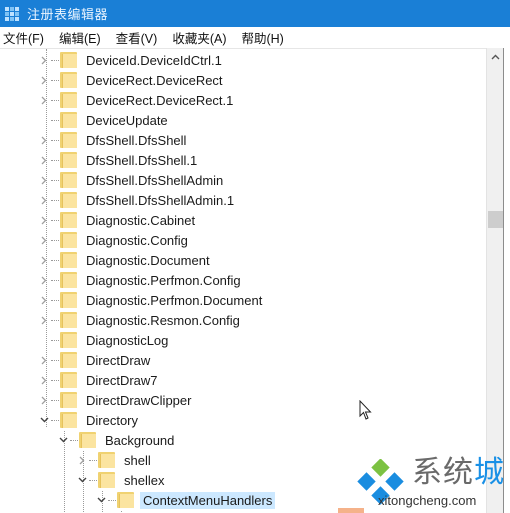  Describe the element at coordinates (119, 160) in the screenshot. I see `tree-item: DfsShell.DfsShell.1` at that location.